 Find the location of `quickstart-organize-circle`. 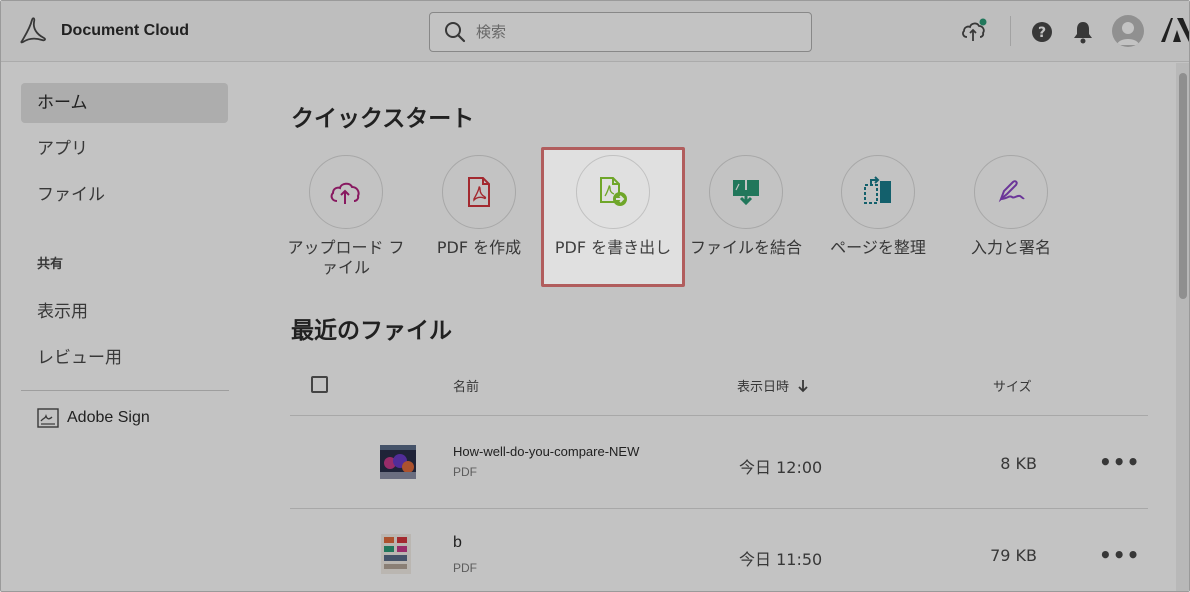

quickstart-organize-circle is located at coordinates (878, 192).